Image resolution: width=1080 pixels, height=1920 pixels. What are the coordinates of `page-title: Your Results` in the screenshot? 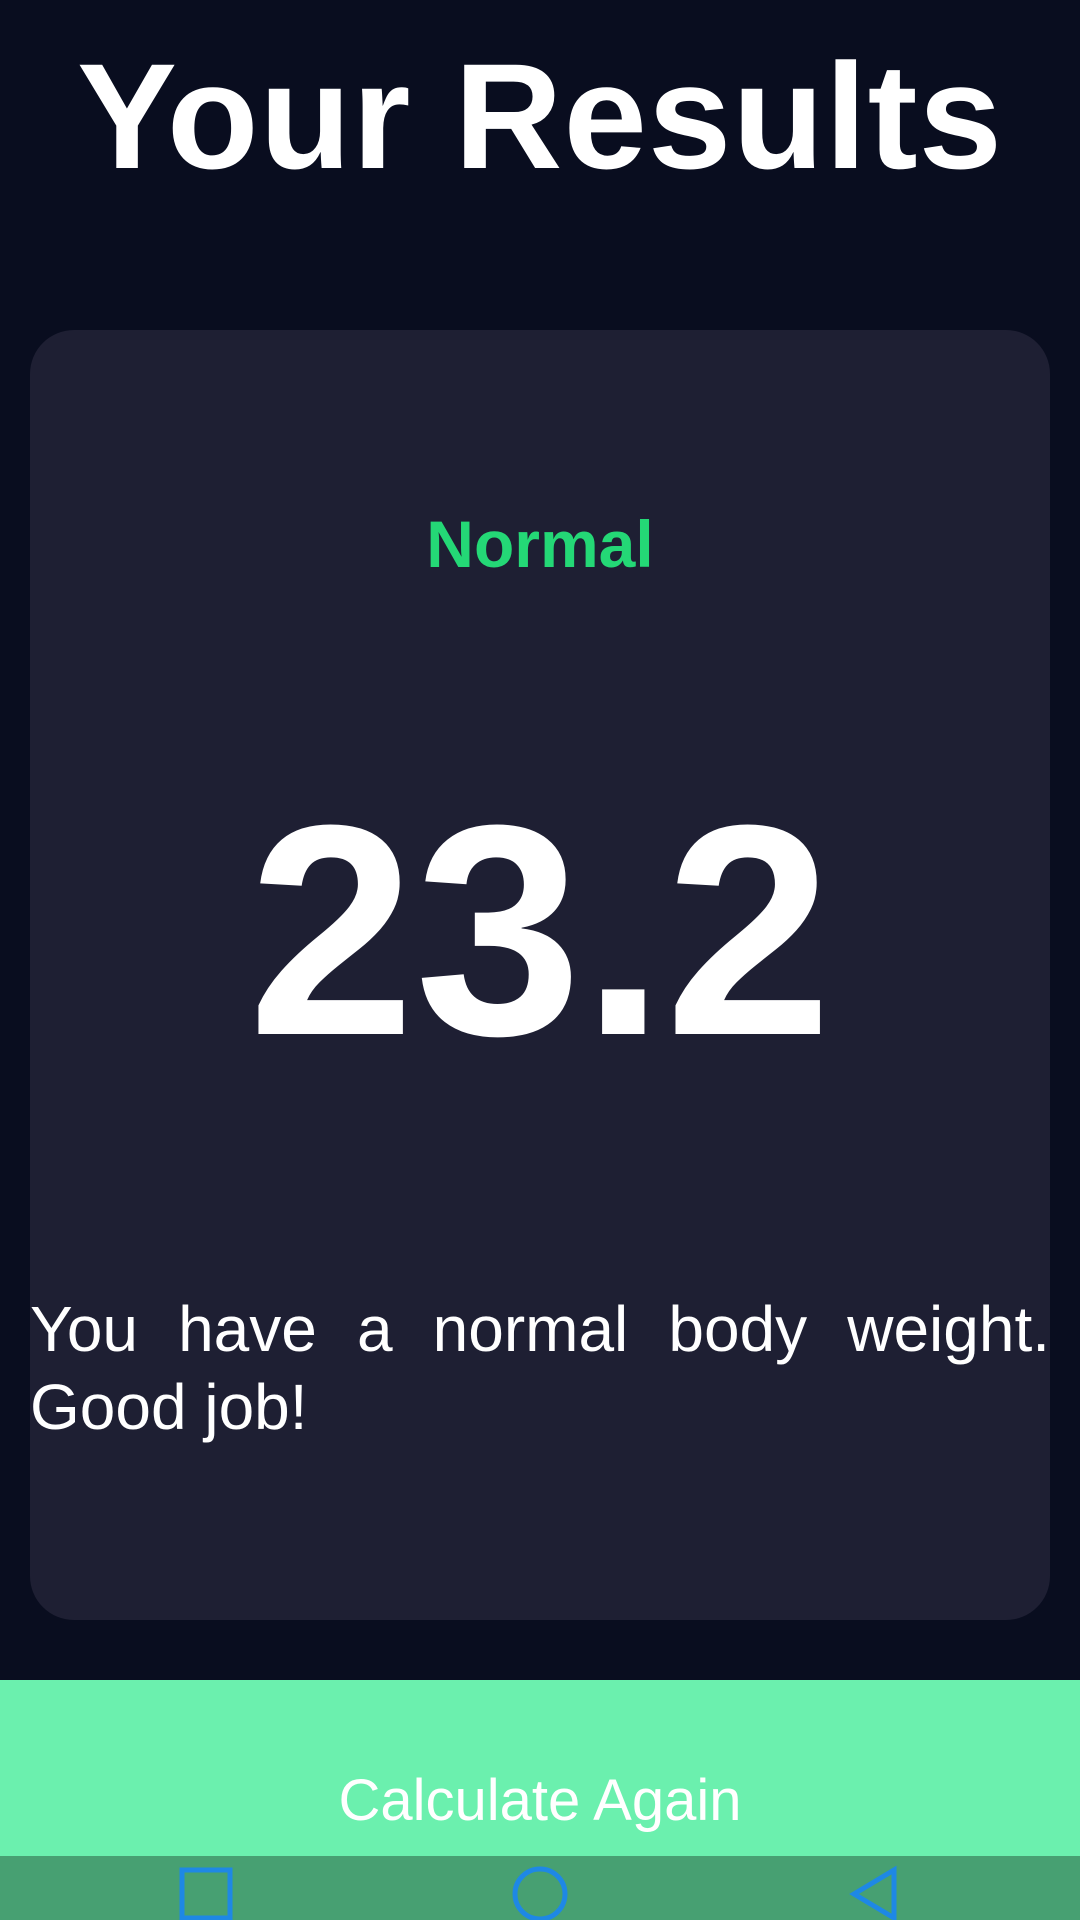 It's located at (540, 116).